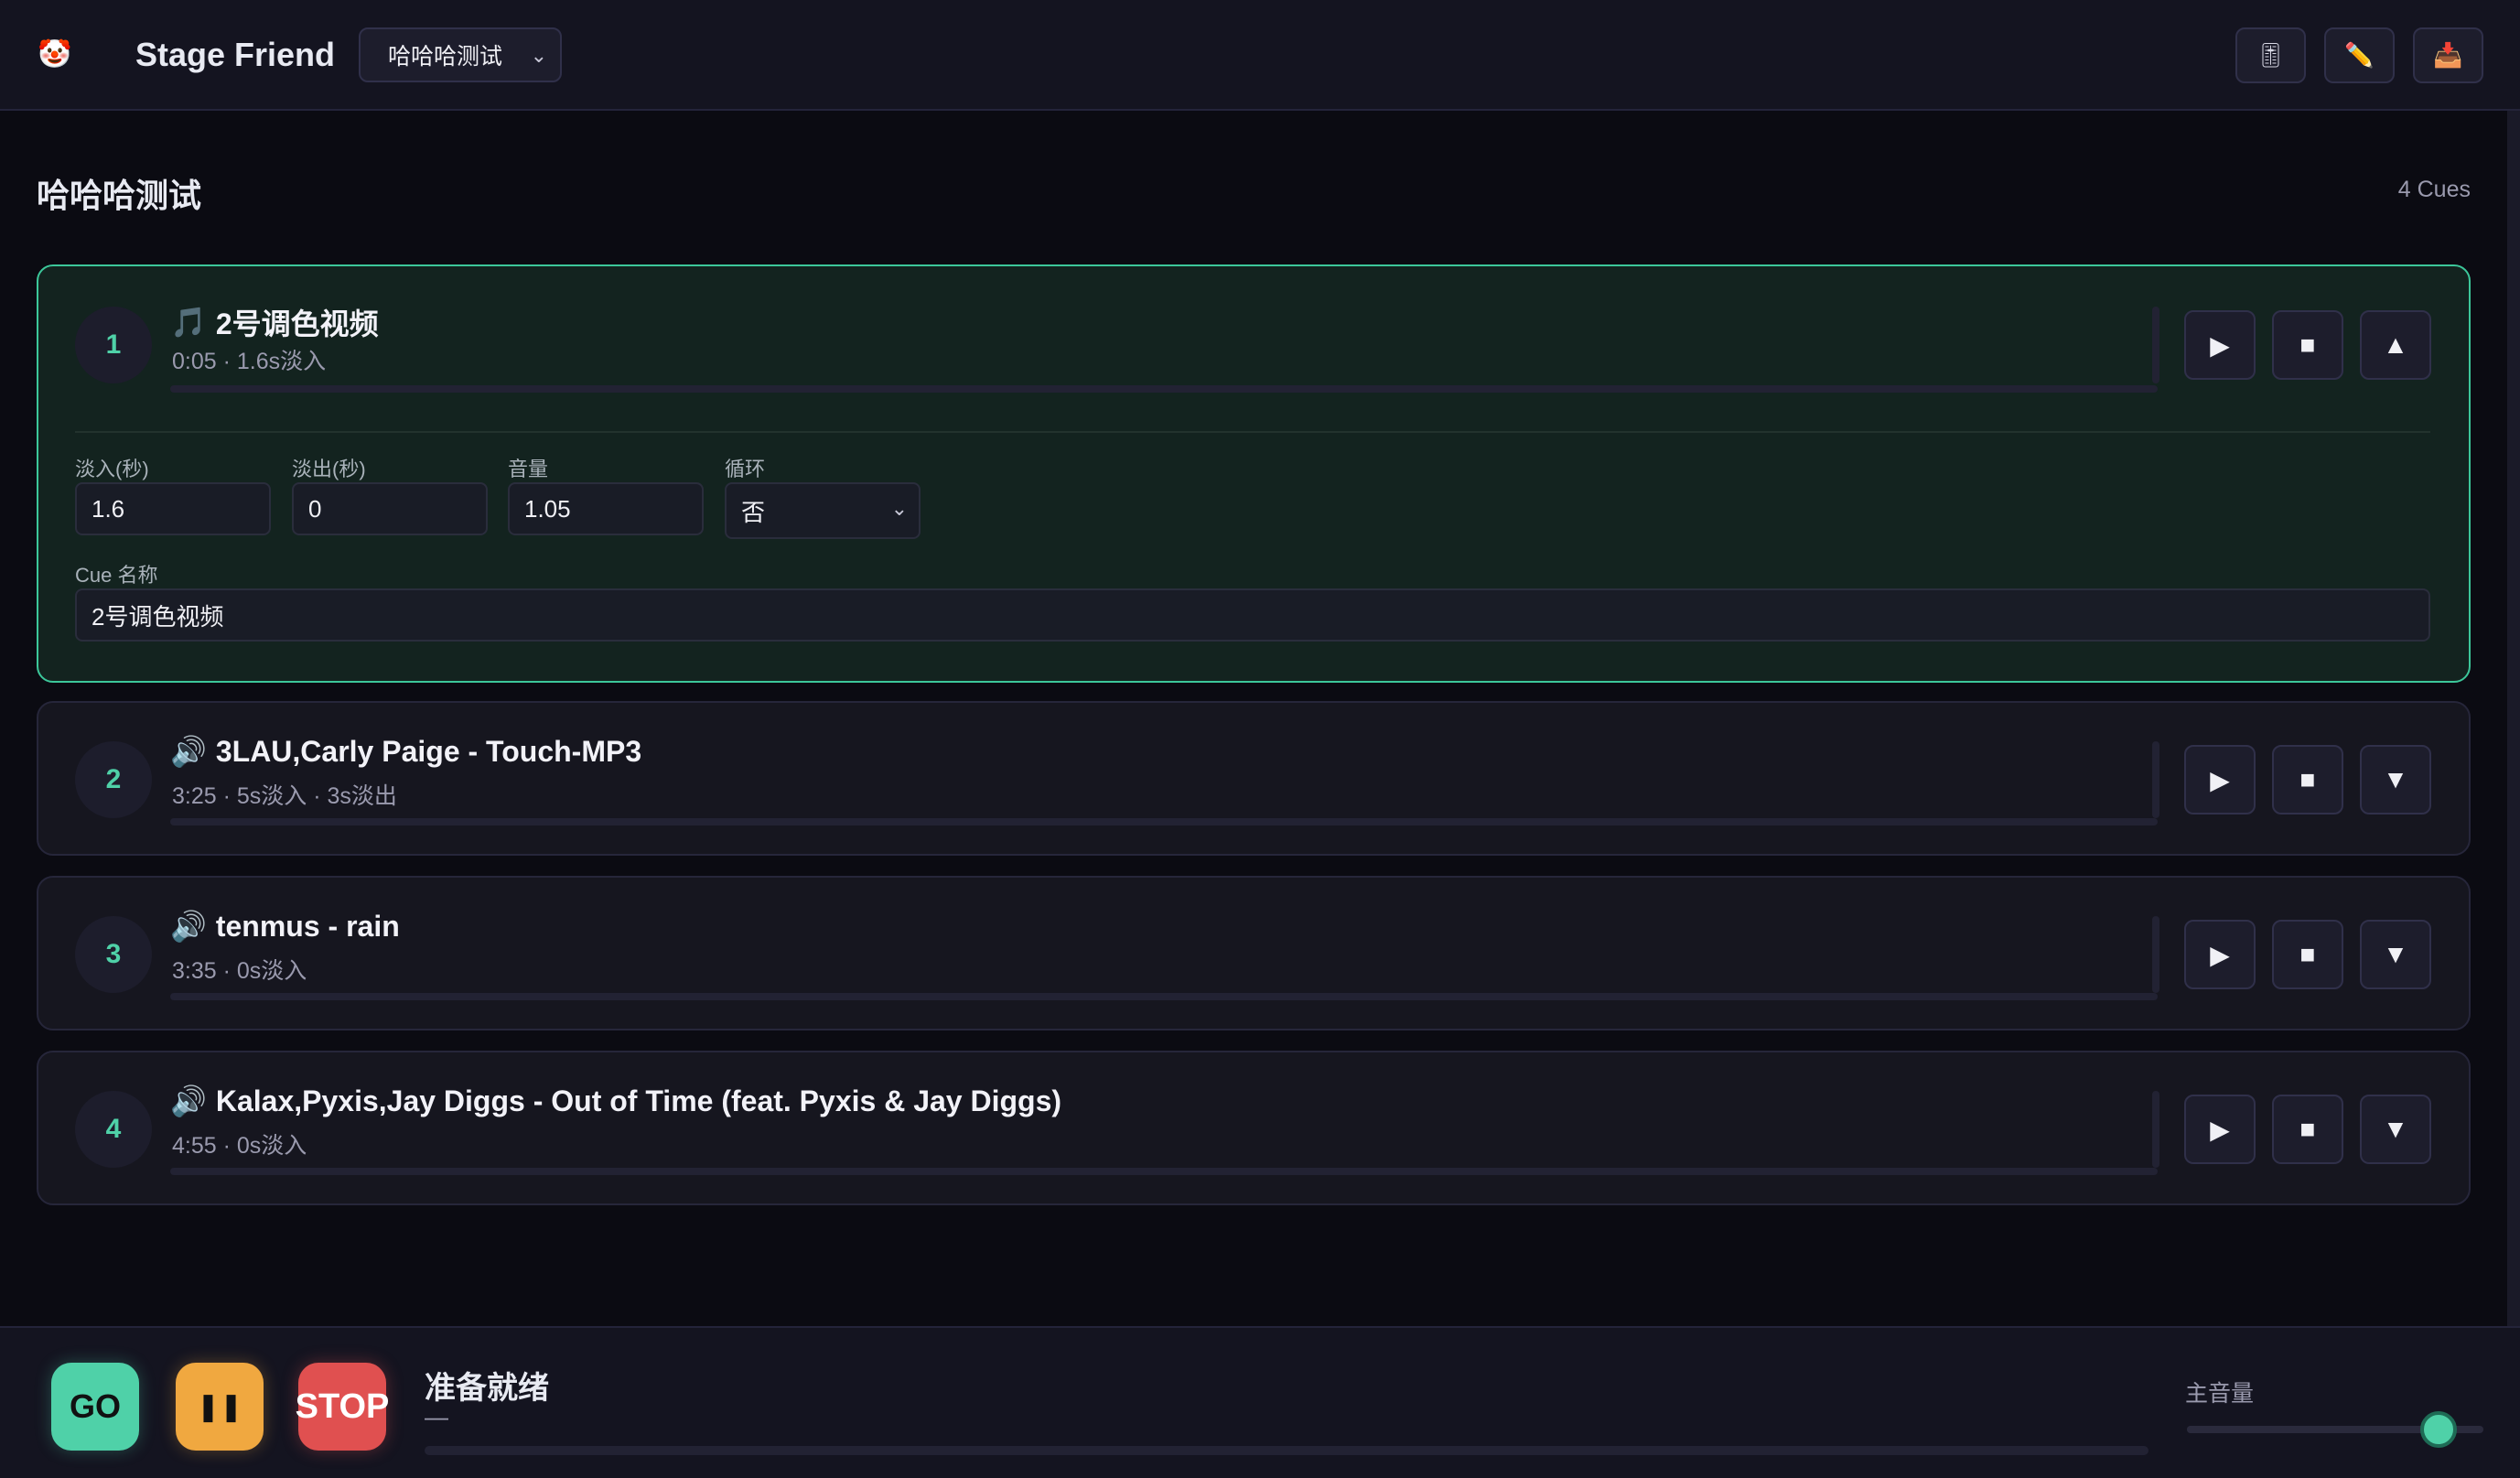  I want to click on volume-value: 1.05, so click(547, 508).